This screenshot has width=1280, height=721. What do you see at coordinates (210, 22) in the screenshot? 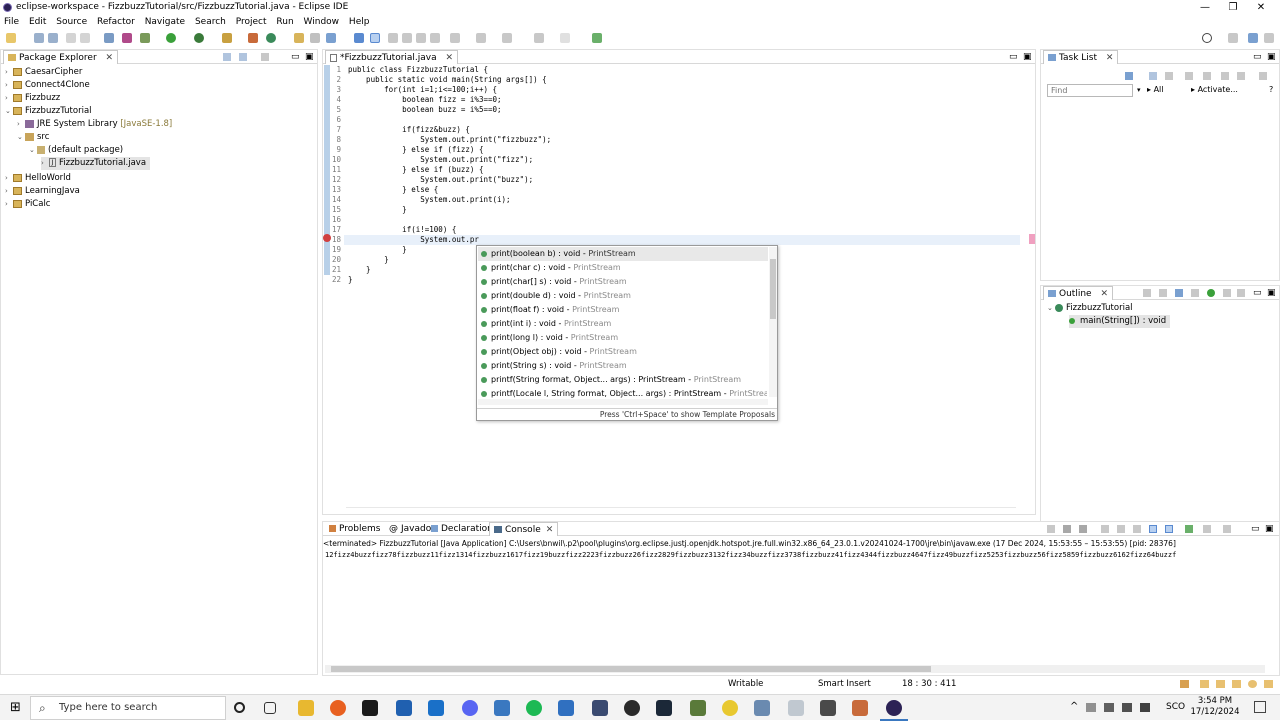
I see `menu-search: Search` at bounding box center [210, 22].